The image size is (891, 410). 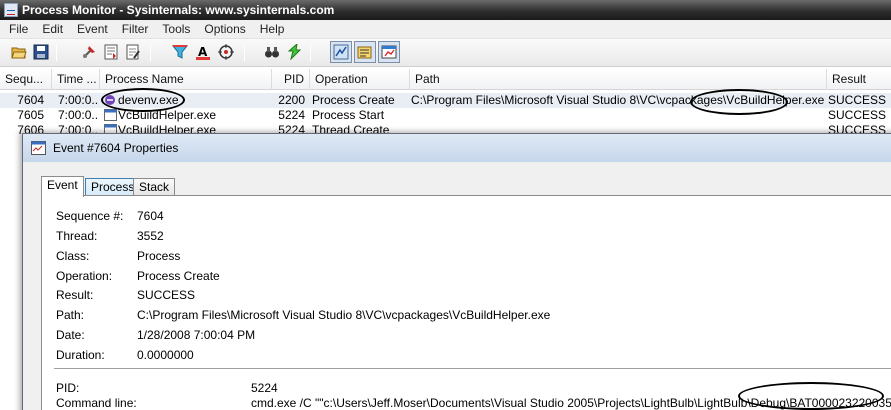 What do you see at coordinates (165, 355) in the screenshot?
I see `value-duration: 0.0000000` at bounding box center [165, 355].